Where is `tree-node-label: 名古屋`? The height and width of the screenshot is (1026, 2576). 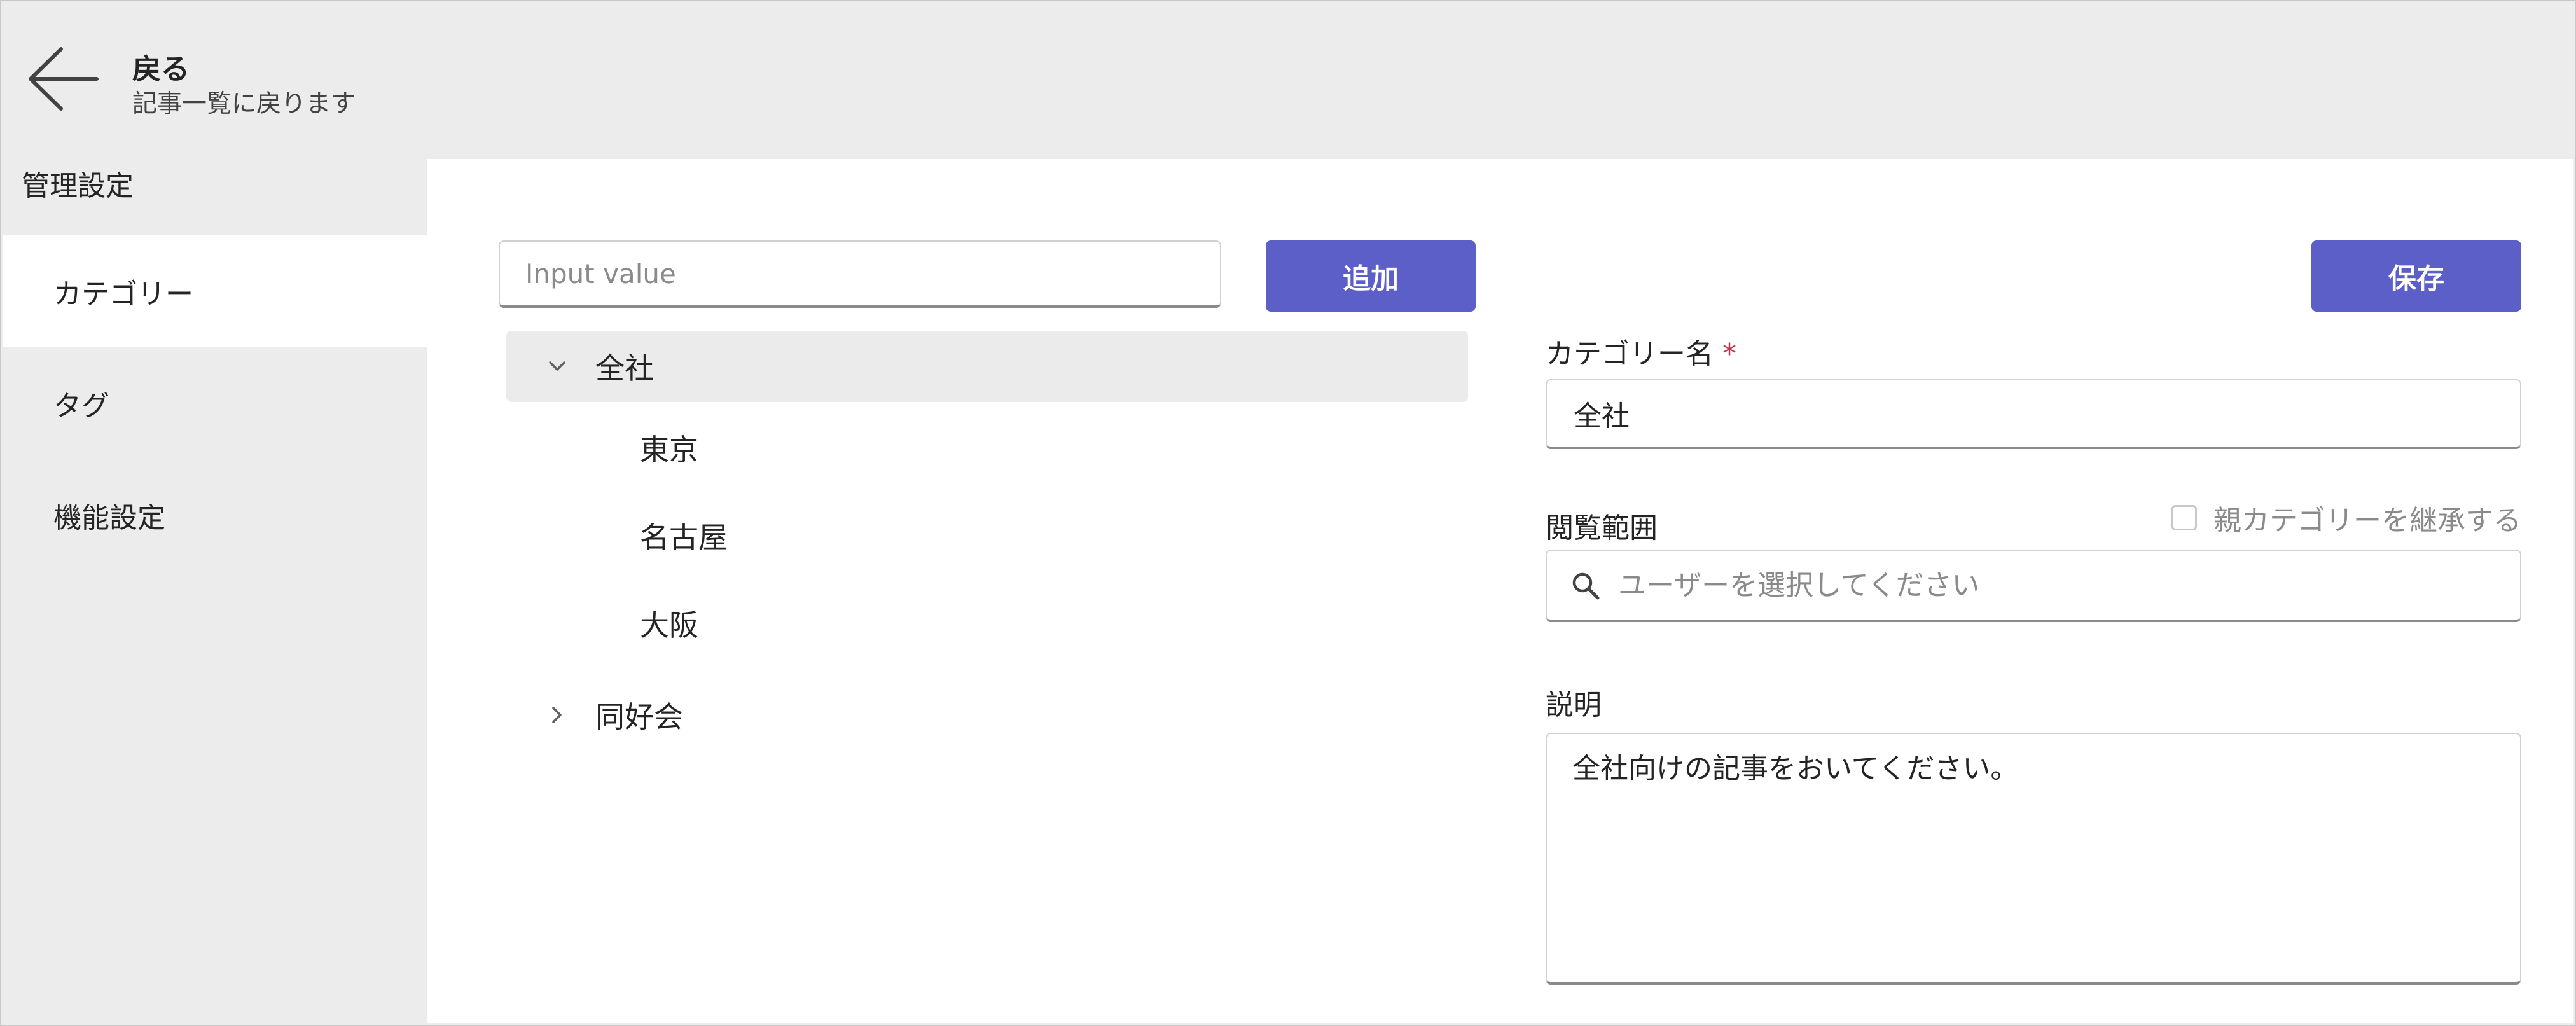
tree-node-label: 名古屋 is located at coordinates (684, 537).